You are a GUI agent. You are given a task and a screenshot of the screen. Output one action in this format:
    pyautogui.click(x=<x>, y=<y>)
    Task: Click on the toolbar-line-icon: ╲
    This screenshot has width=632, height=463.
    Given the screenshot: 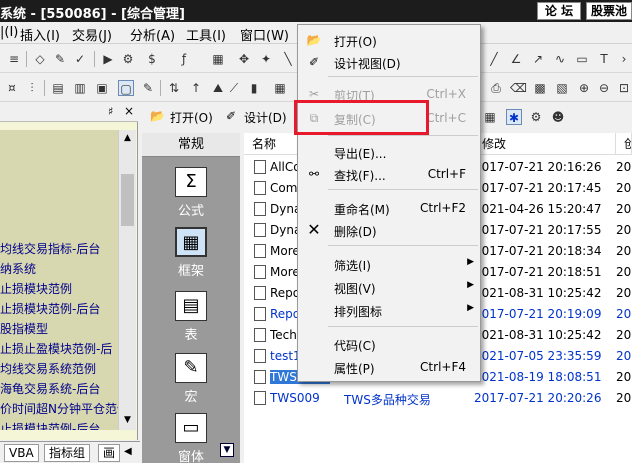 What is the action you would take?
    pyautogui.click(x=288, y=59)
    